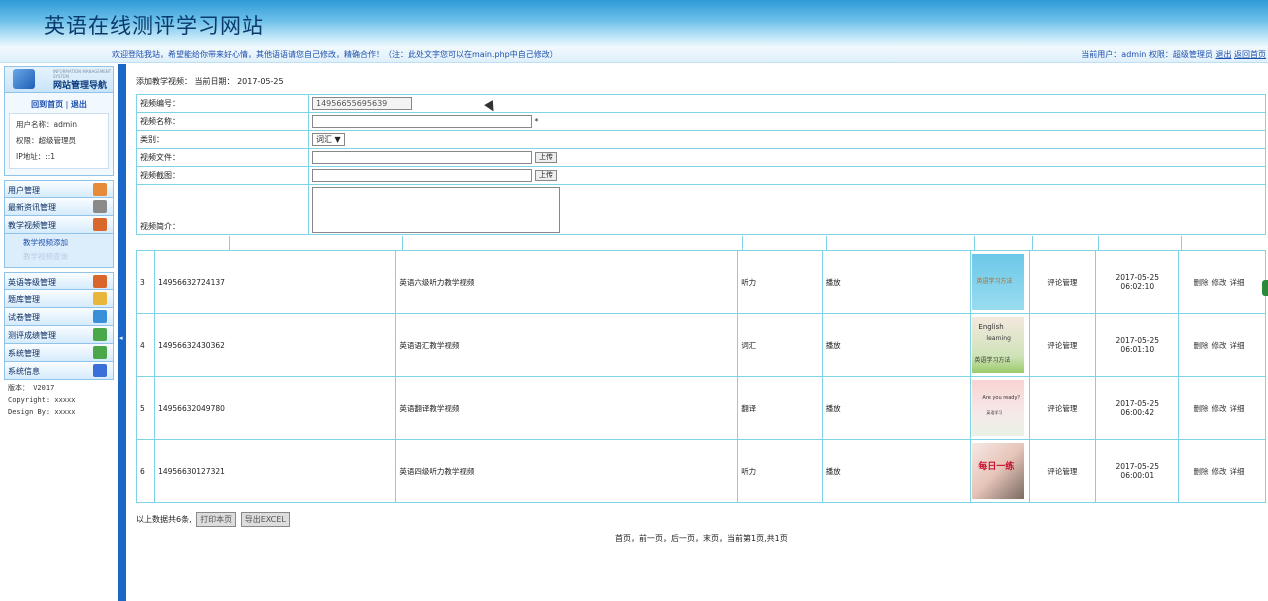  I want to click on field-label: 类别：, so click(222, 139).